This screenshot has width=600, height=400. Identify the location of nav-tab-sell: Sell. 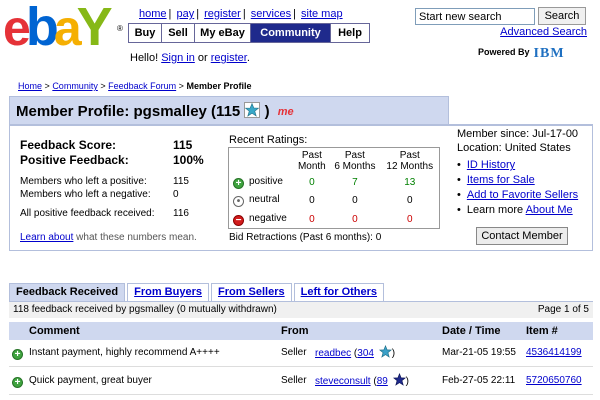
(178, 33).